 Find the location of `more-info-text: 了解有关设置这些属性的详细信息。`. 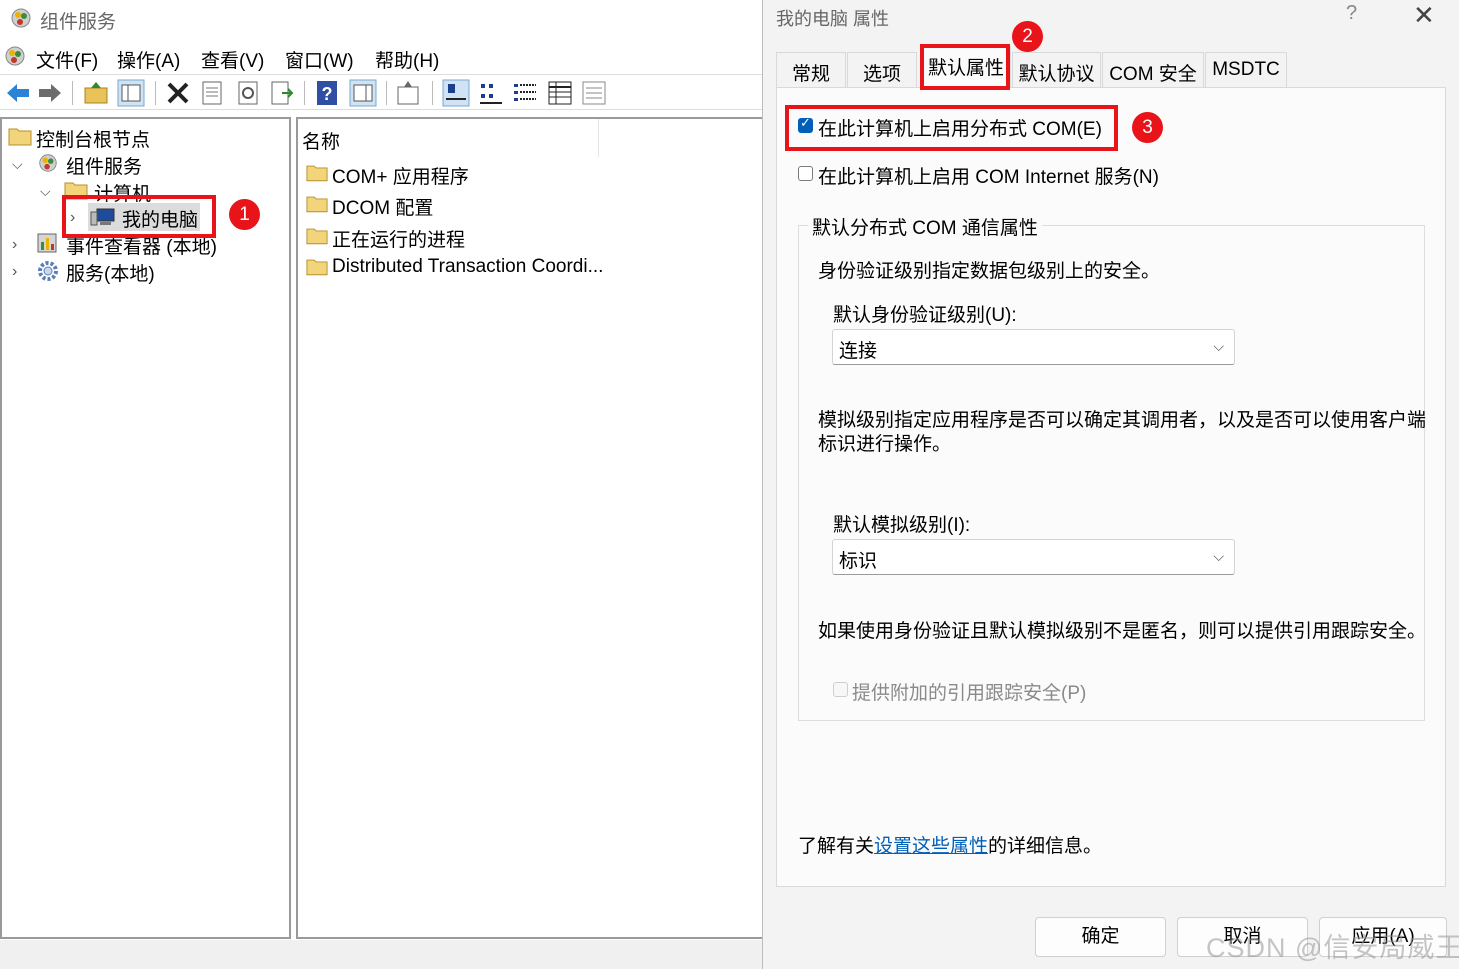

more-info-text: 了解有关设置这些属性的详细信息。 is located at coordinates (950, 844).